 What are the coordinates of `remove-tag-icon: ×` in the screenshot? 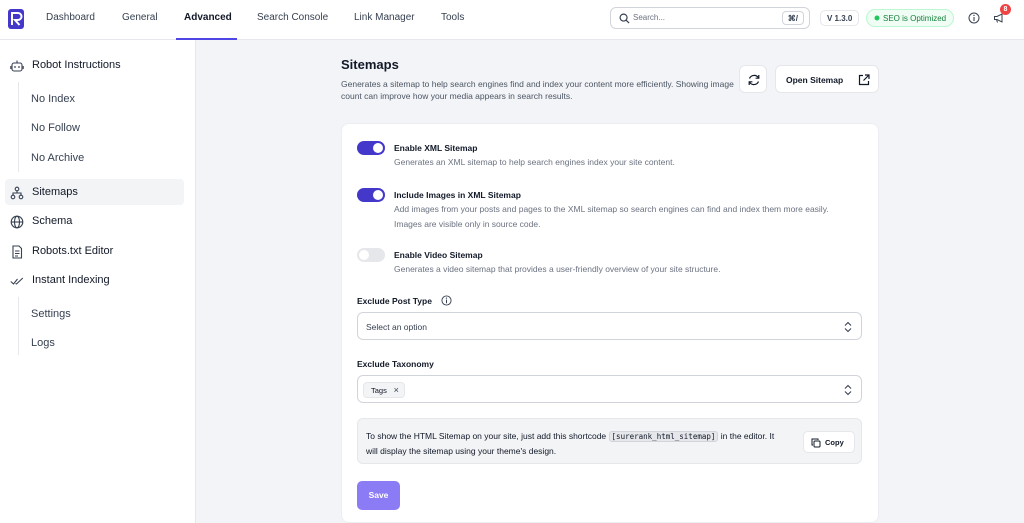 It's located at (396, 390).